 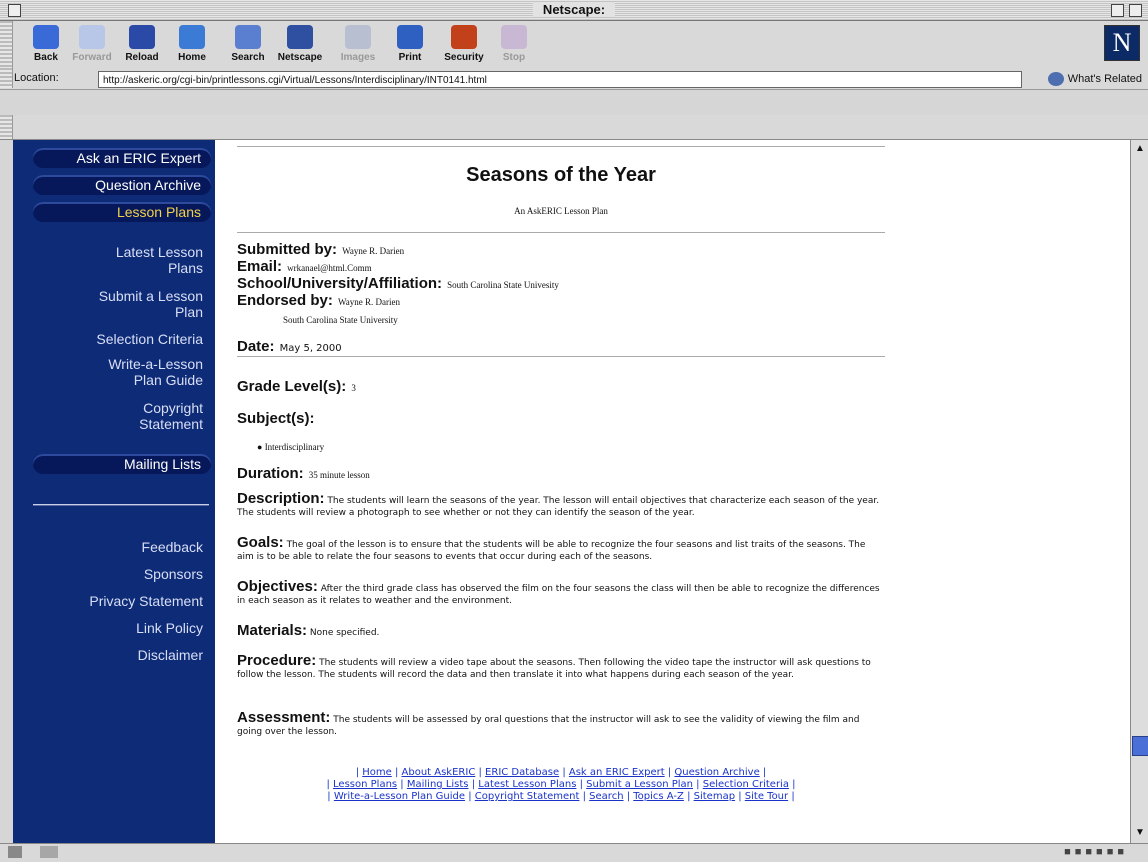 I want to click on vertical-scrollbar: ▲ ▼, so click(x=1139, y=491).